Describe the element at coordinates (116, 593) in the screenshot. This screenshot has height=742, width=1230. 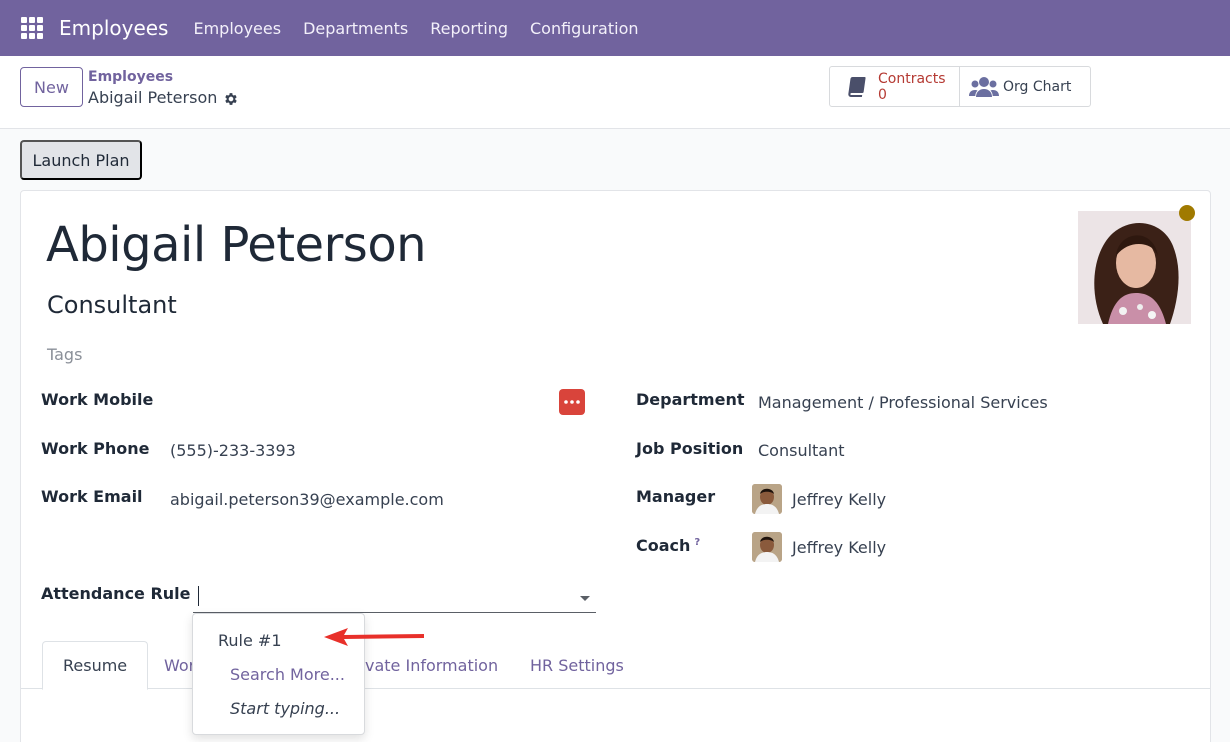
I see `attendance-rule-label: Attendance Rule` at that location.